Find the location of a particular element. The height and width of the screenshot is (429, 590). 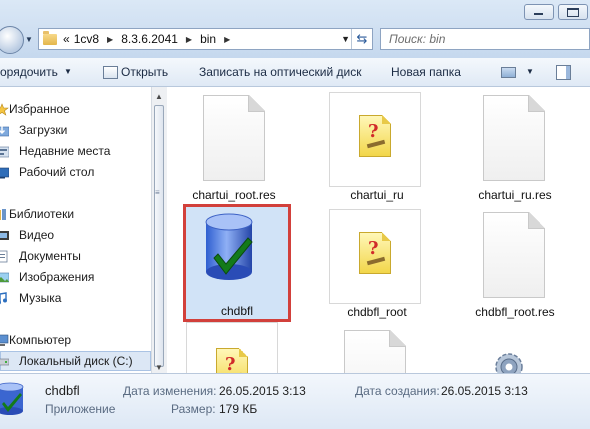

view-dropdown-icon: ▼ is located at coordinates (530, 71).